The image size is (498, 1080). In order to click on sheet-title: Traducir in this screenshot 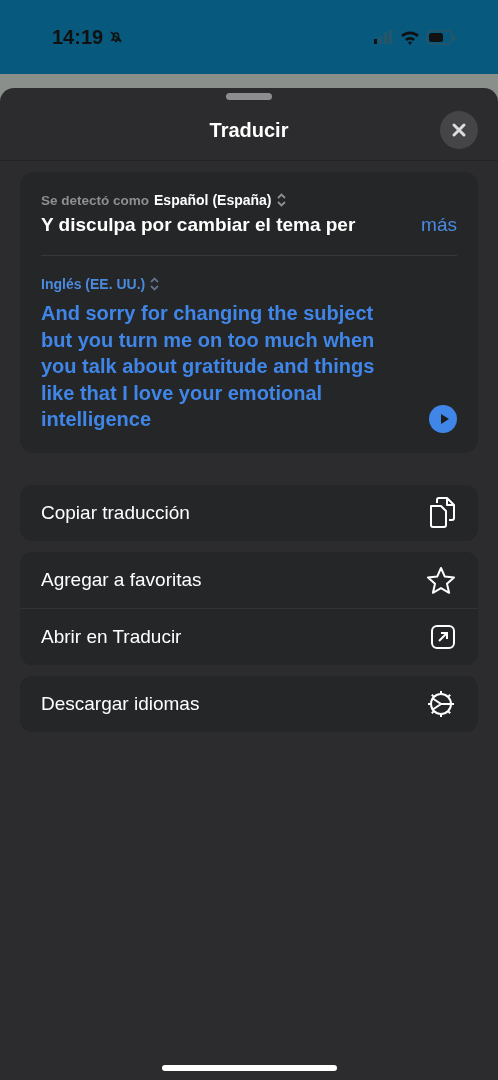, I will do `click(249, 130)`.